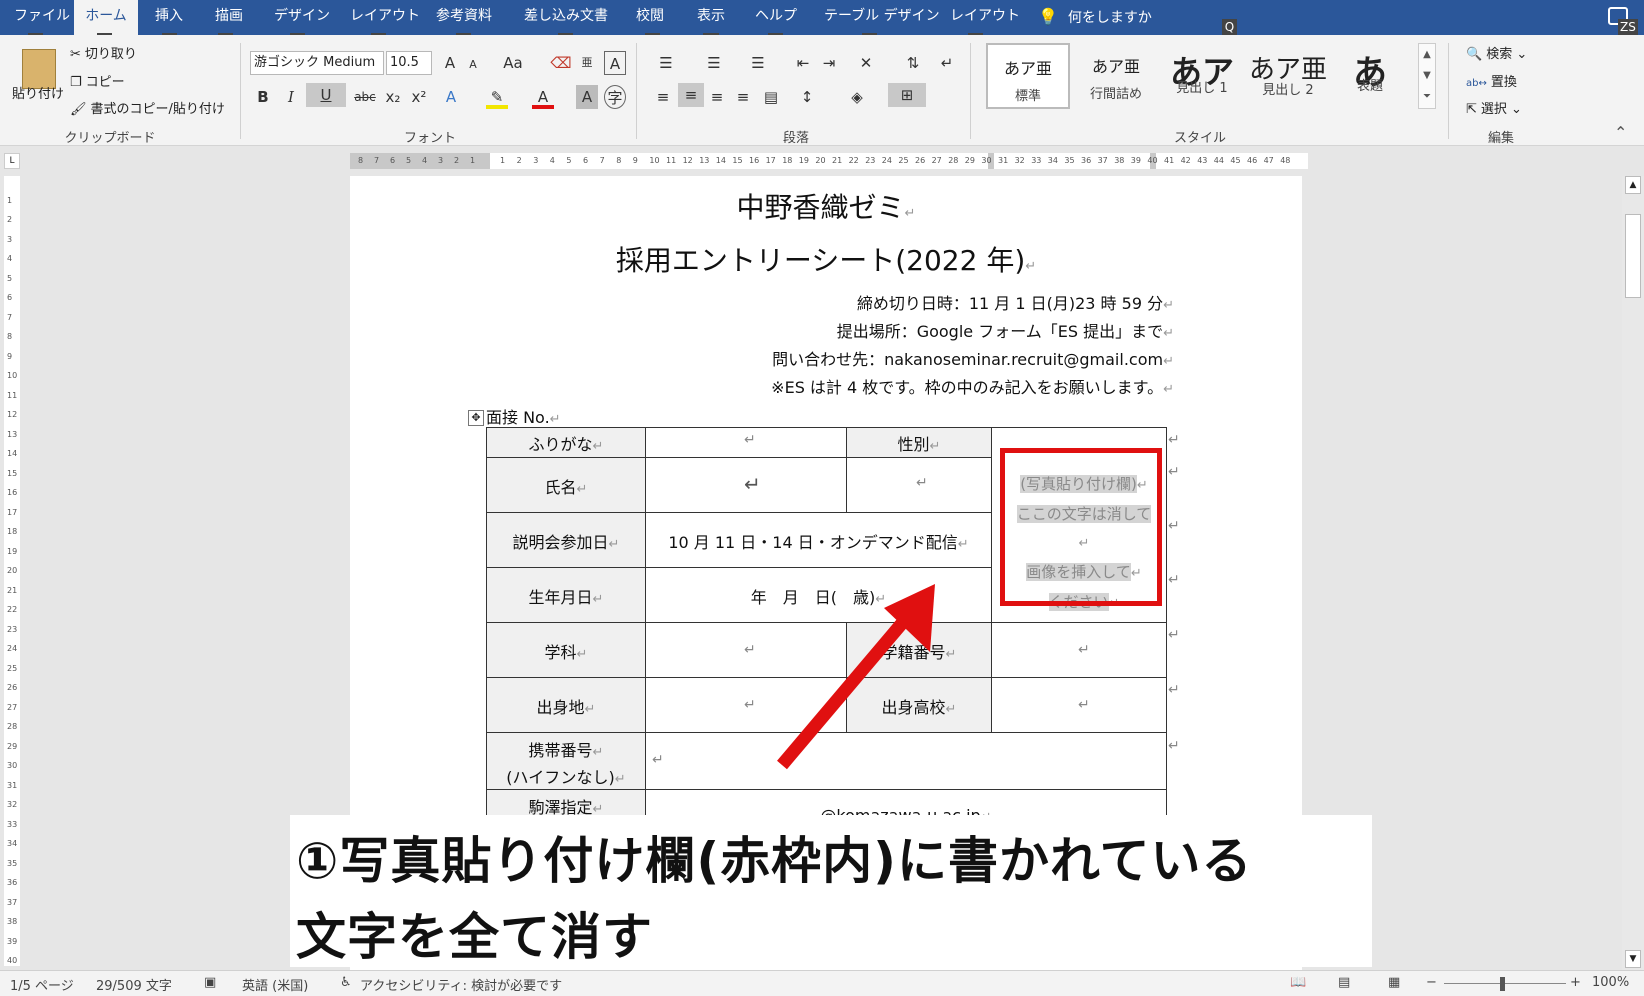 This screenshot has height=996, width=1644. Describe the element at coordinates (1628, 27) in the screenshot. I see `keytip-user: ZS` at that location.